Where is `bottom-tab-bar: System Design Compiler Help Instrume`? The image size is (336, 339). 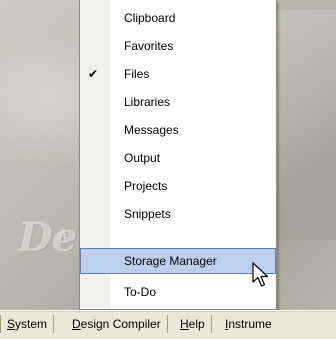
bottom-tab-bar: System Design Compiler Help Instrume is located at coordinates (168, 324).